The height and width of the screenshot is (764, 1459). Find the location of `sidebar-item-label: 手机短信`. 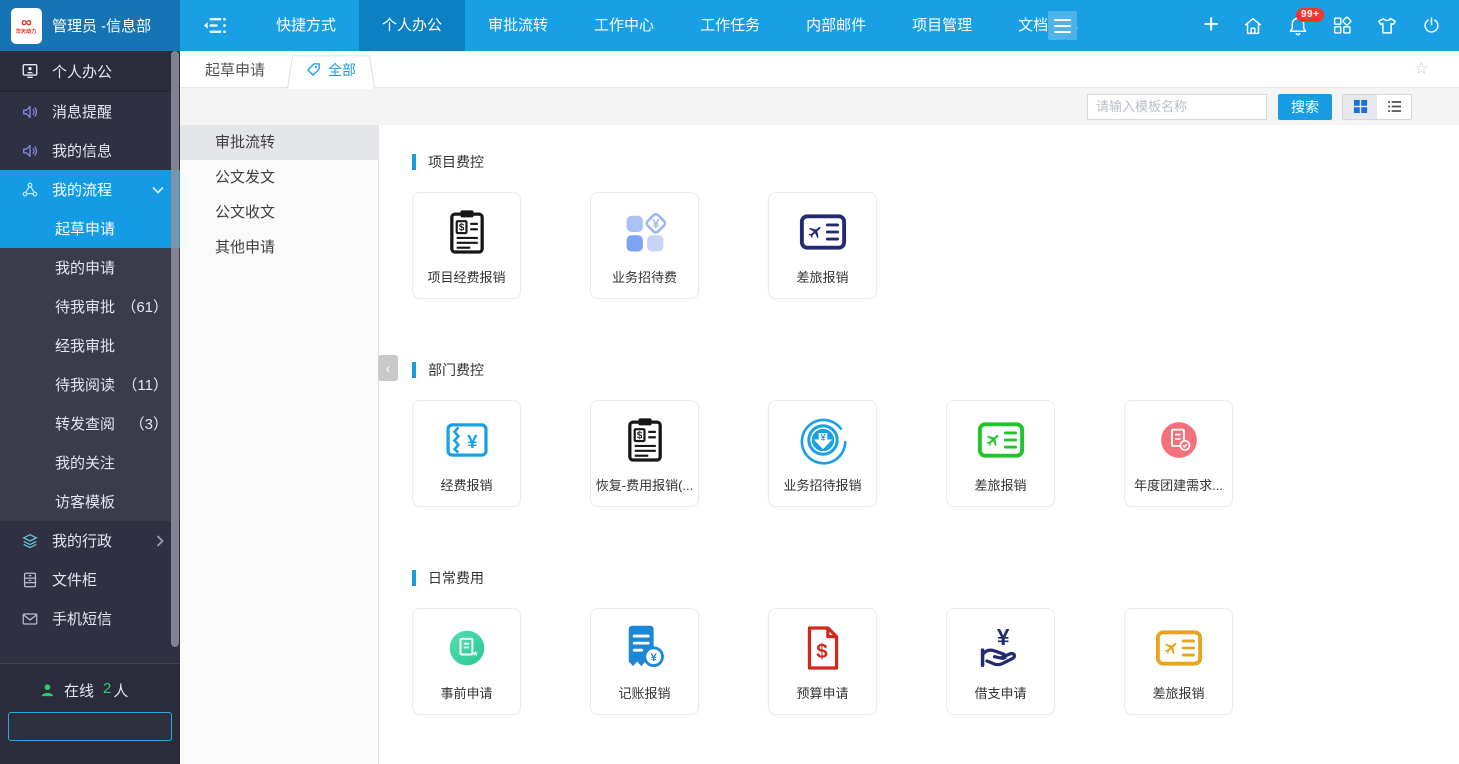

sidebar-item-label: 手机短信 is located at coordinates (82, 619).